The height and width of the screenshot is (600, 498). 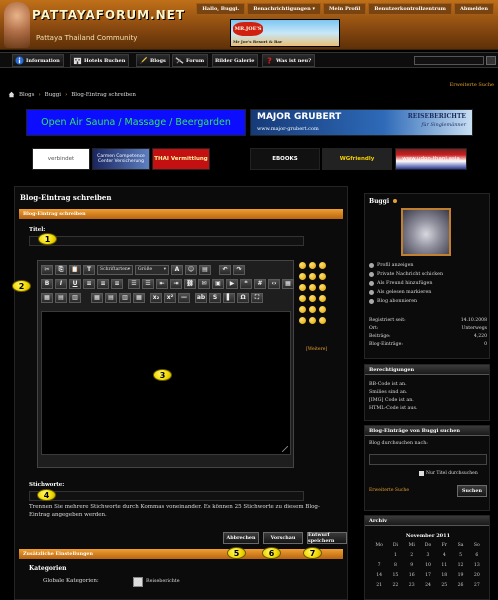 I want to click on link-button: ⛓, so click(x=190, y=283).